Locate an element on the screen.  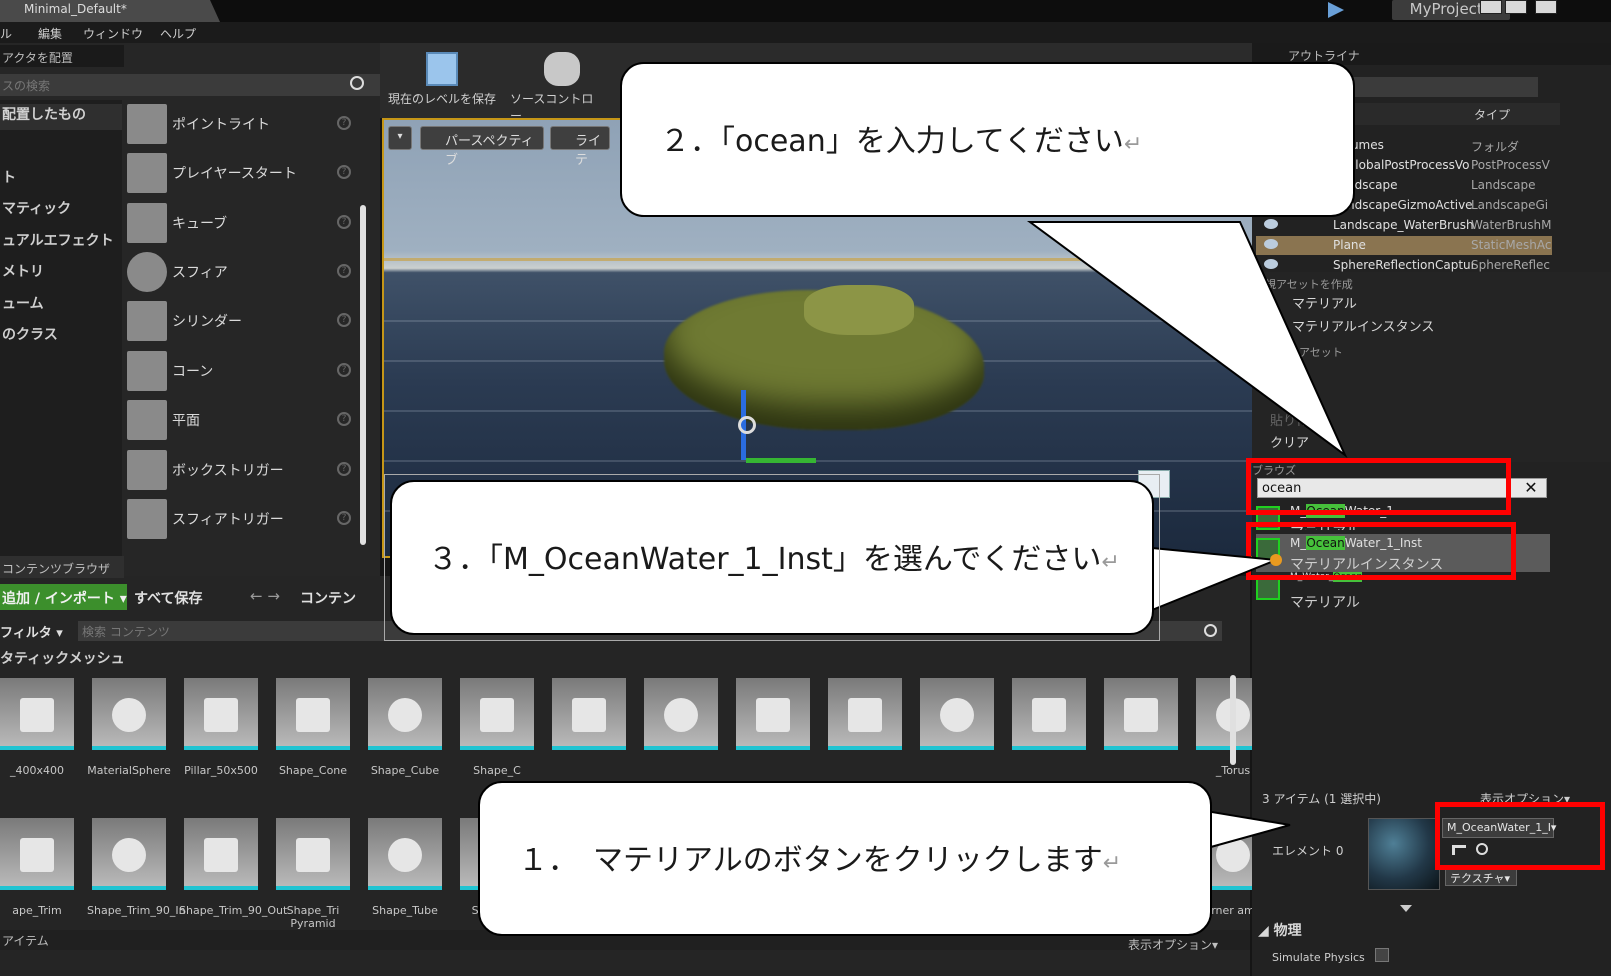
callout-step-2-text: ２．「ocean」を入力してください↵ is located at coordinates (901, 138).